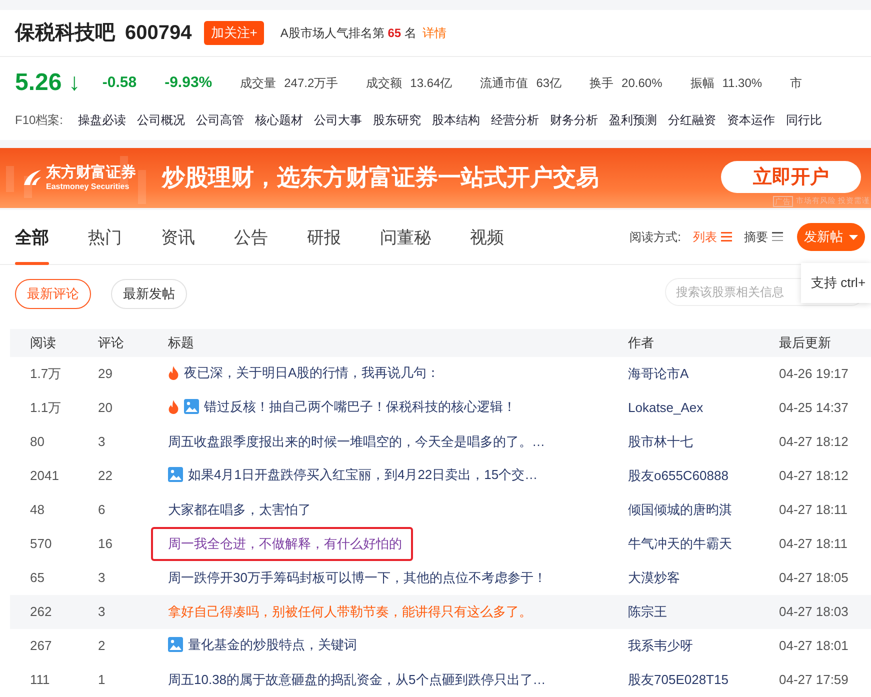 The width and height of the screenshot is (871, 697). What do you see at coordinates (678, 680) in the screenshot?
I see `author-link: 股友705E028T15` at bounding box center [678, 680].